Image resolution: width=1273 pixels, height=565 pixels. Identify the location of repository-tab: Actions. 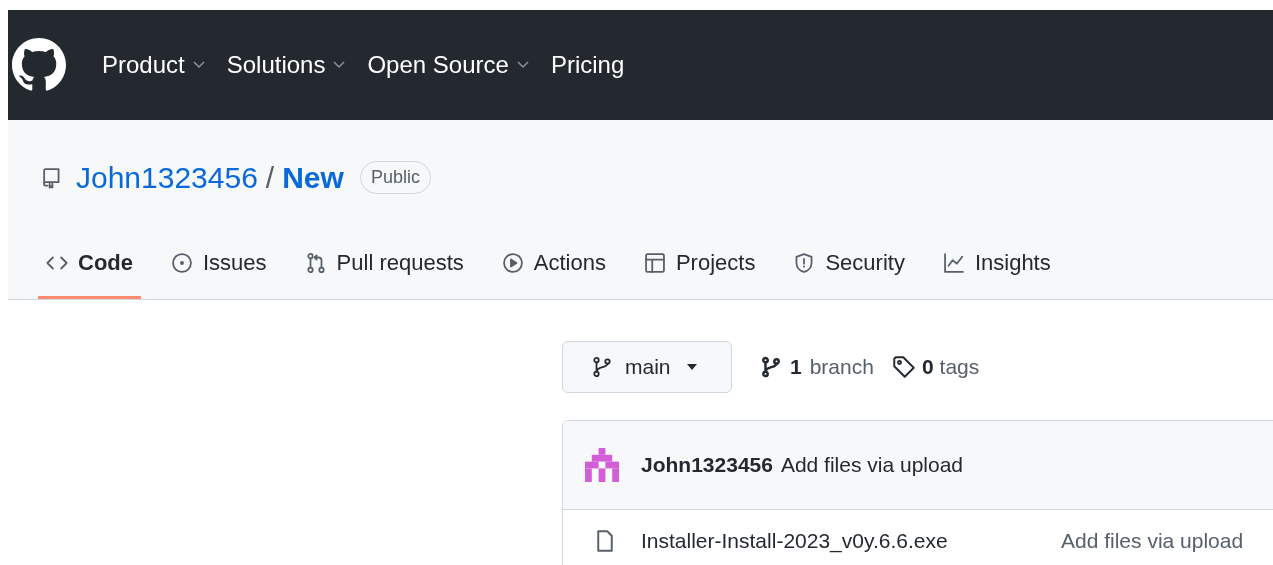
(553, 264).